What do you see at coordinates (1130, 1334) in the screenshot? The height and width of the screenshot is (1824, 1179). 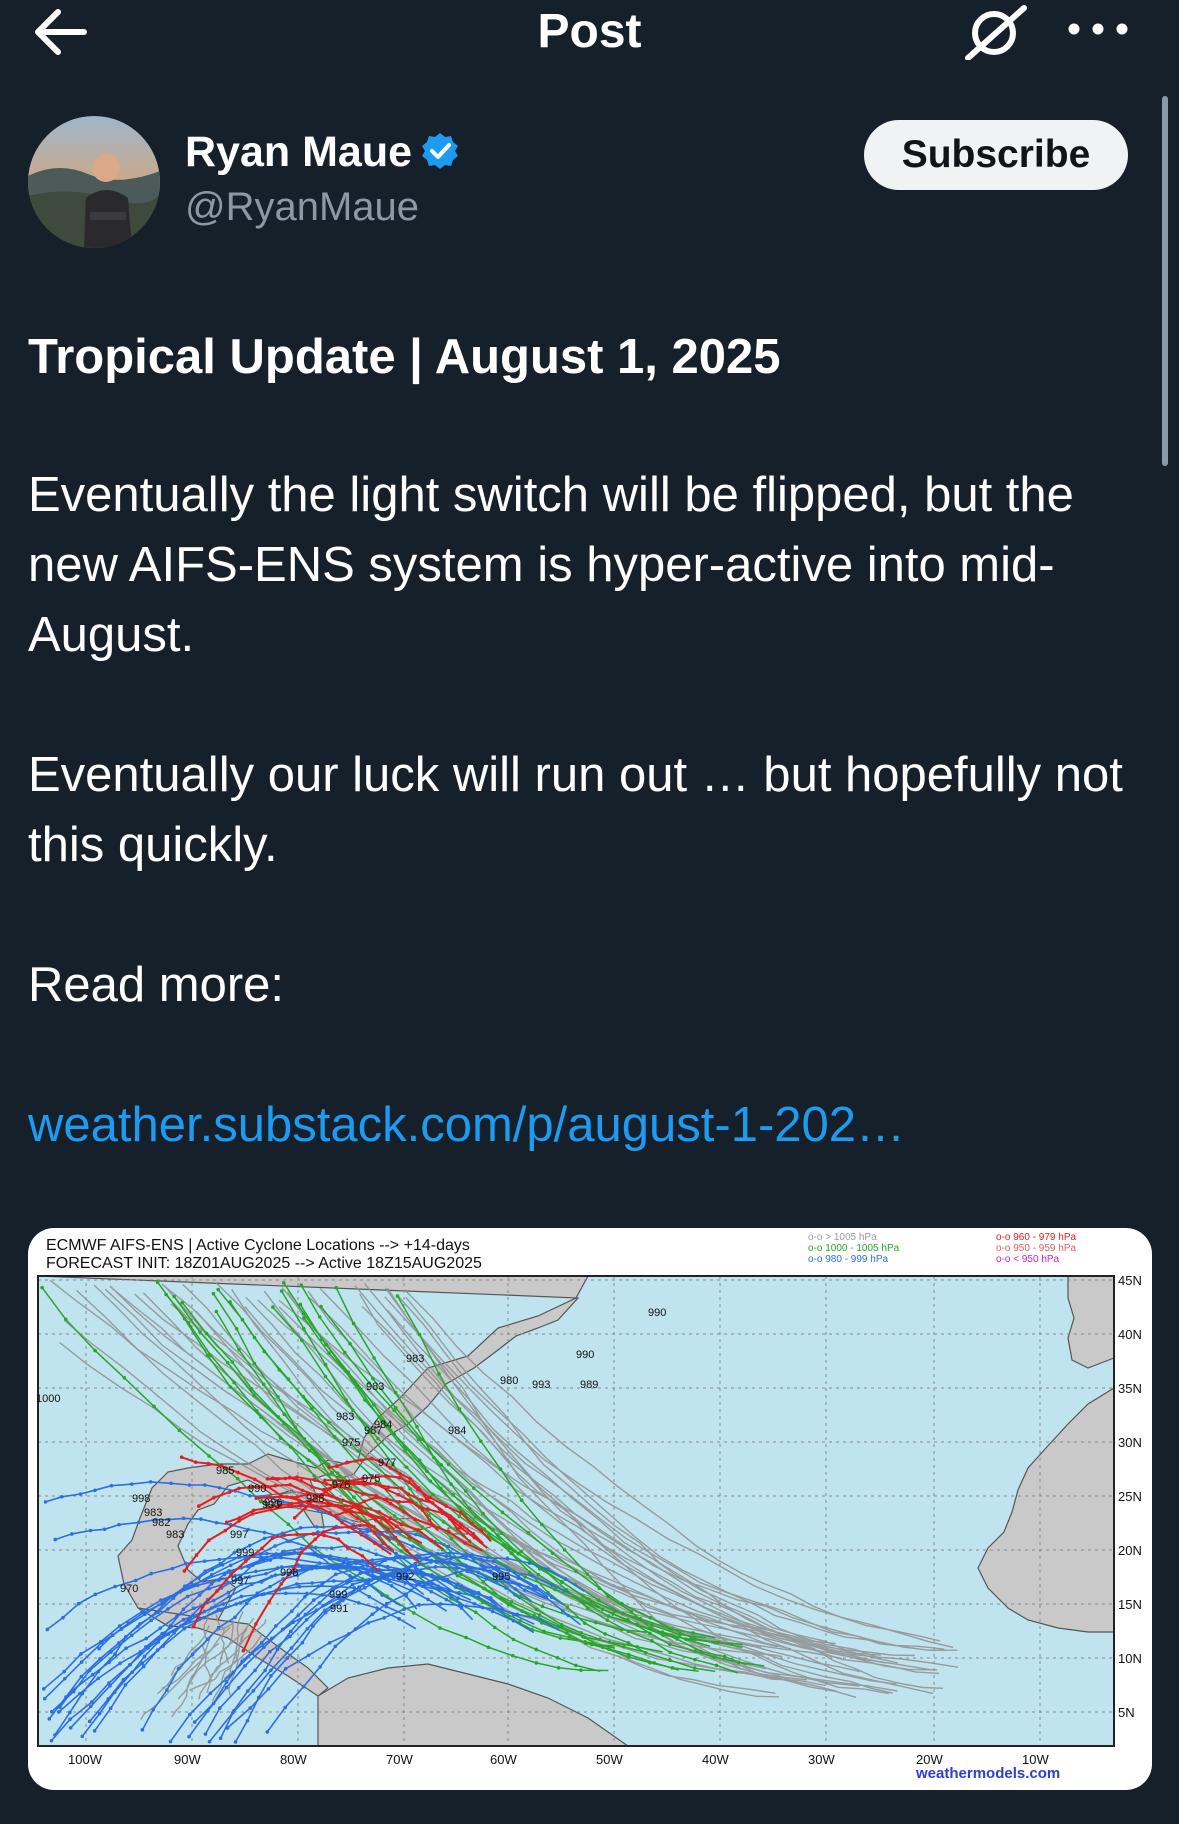 I see `lat-label: 40N` at bounding box center [1130, 1334].